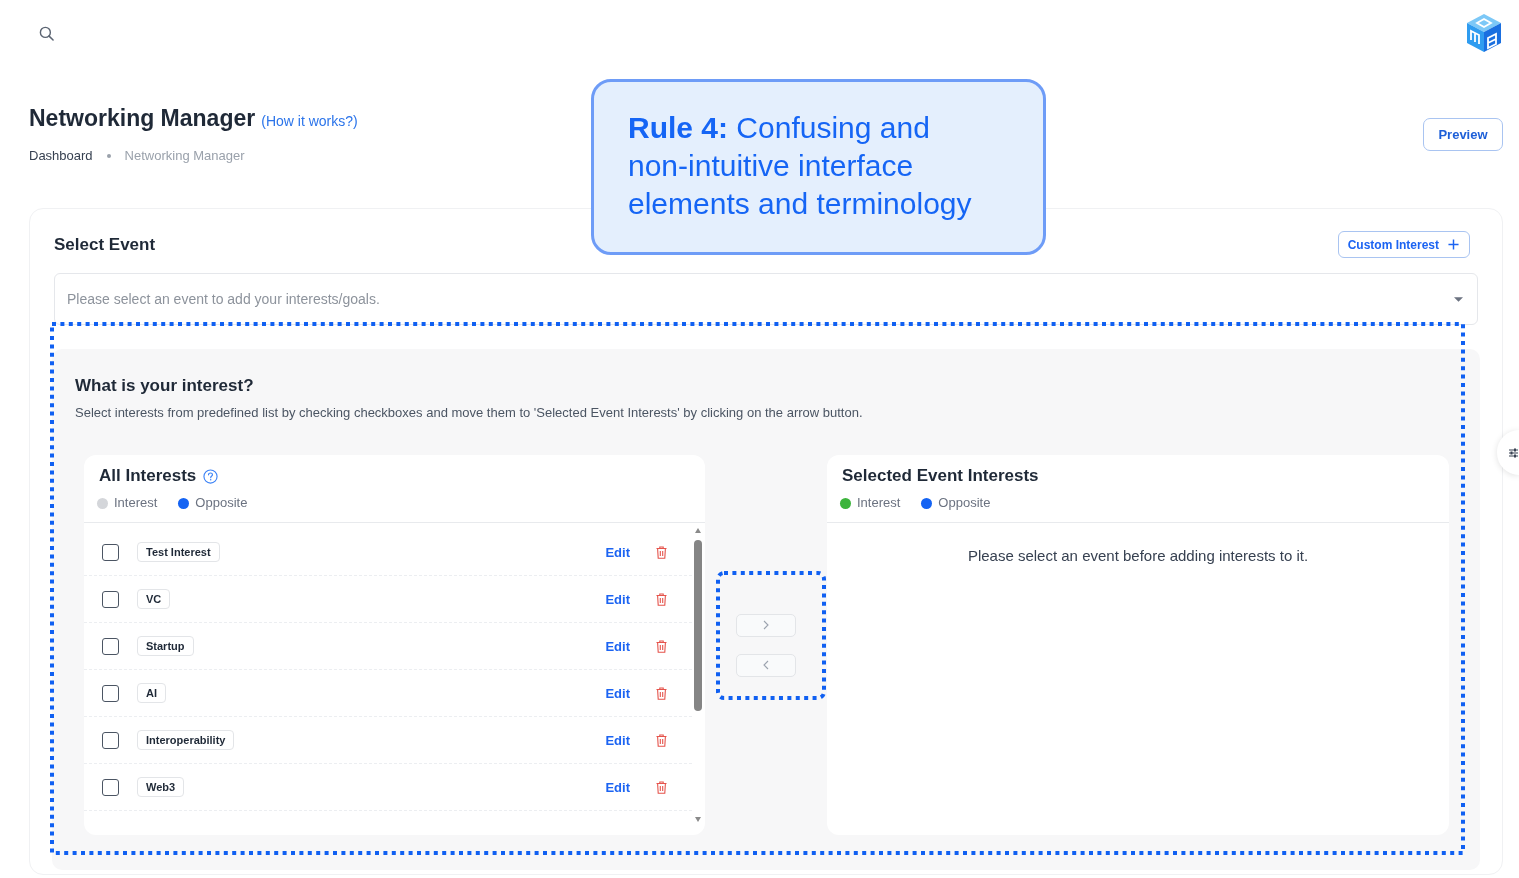 The image size is (1519, 878). Describe the element at coordinates (1458, 299) in the screenshot. I see `caret-down-icon` at that location.